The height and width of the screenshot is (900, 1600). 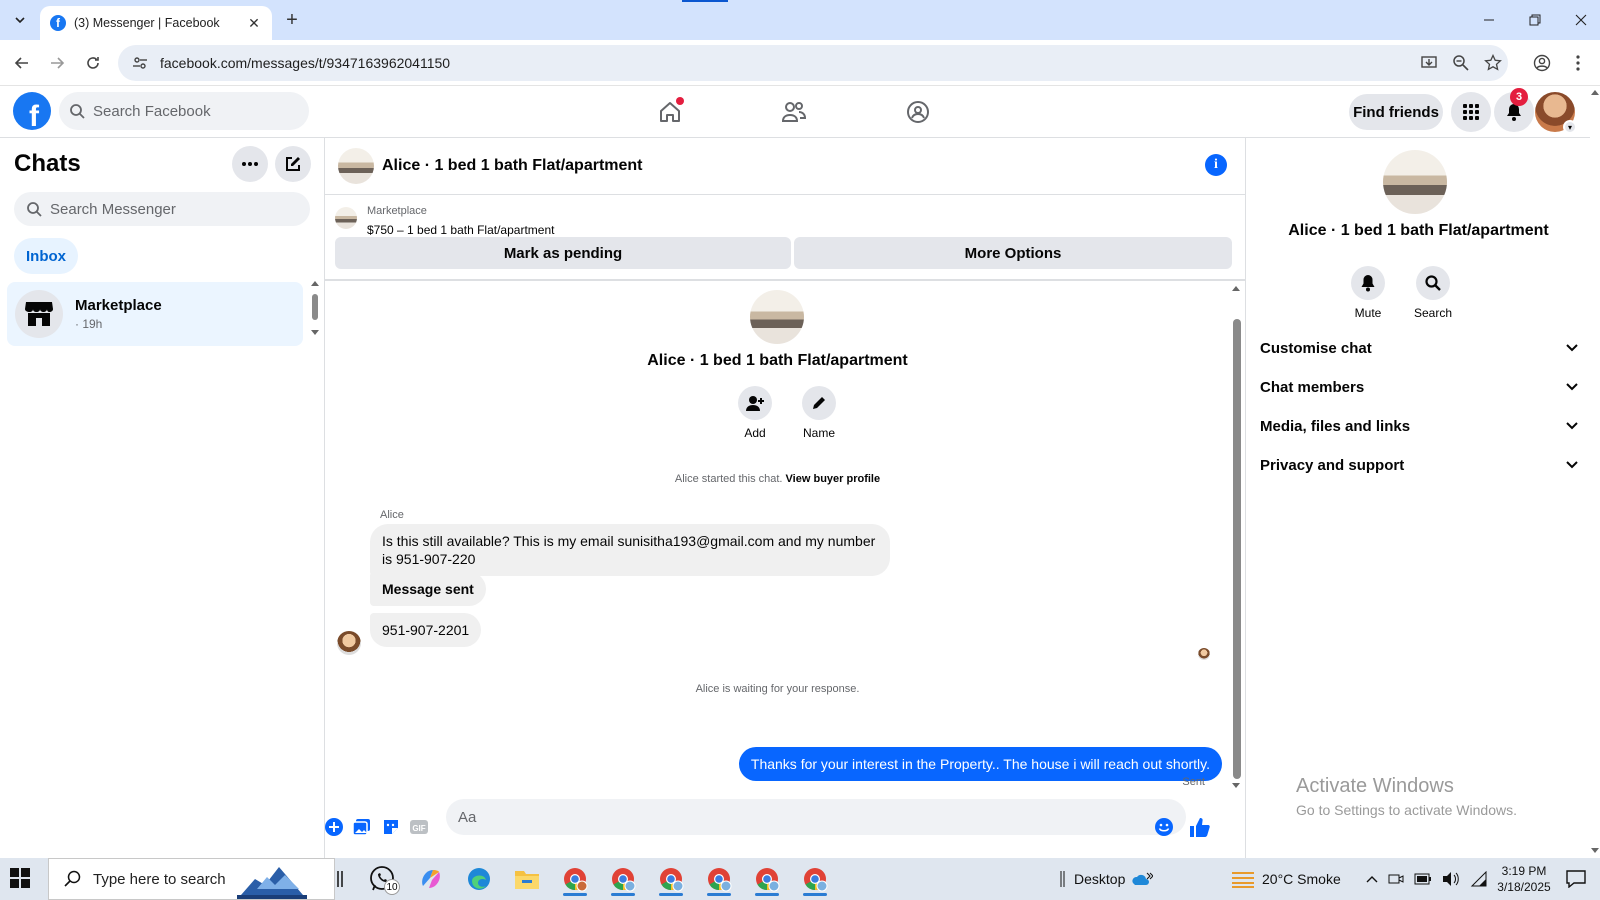 I want to click on chevron-up-icon, so click(x=1372, y=879).